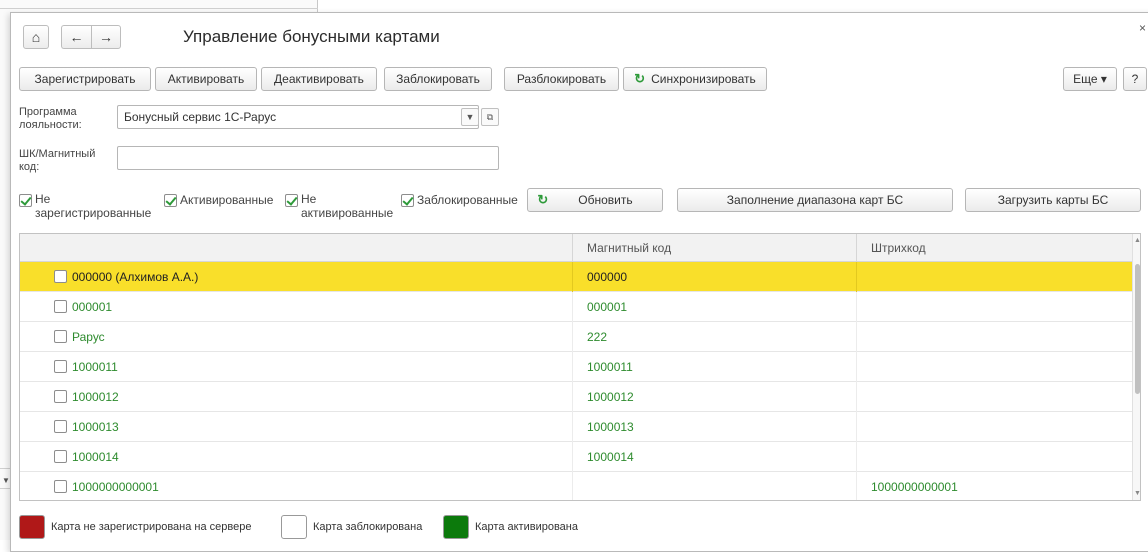 The height and width of the screenshot is (552, 1148). I want to click on table-row: 000001 000001, so click(576, 307).